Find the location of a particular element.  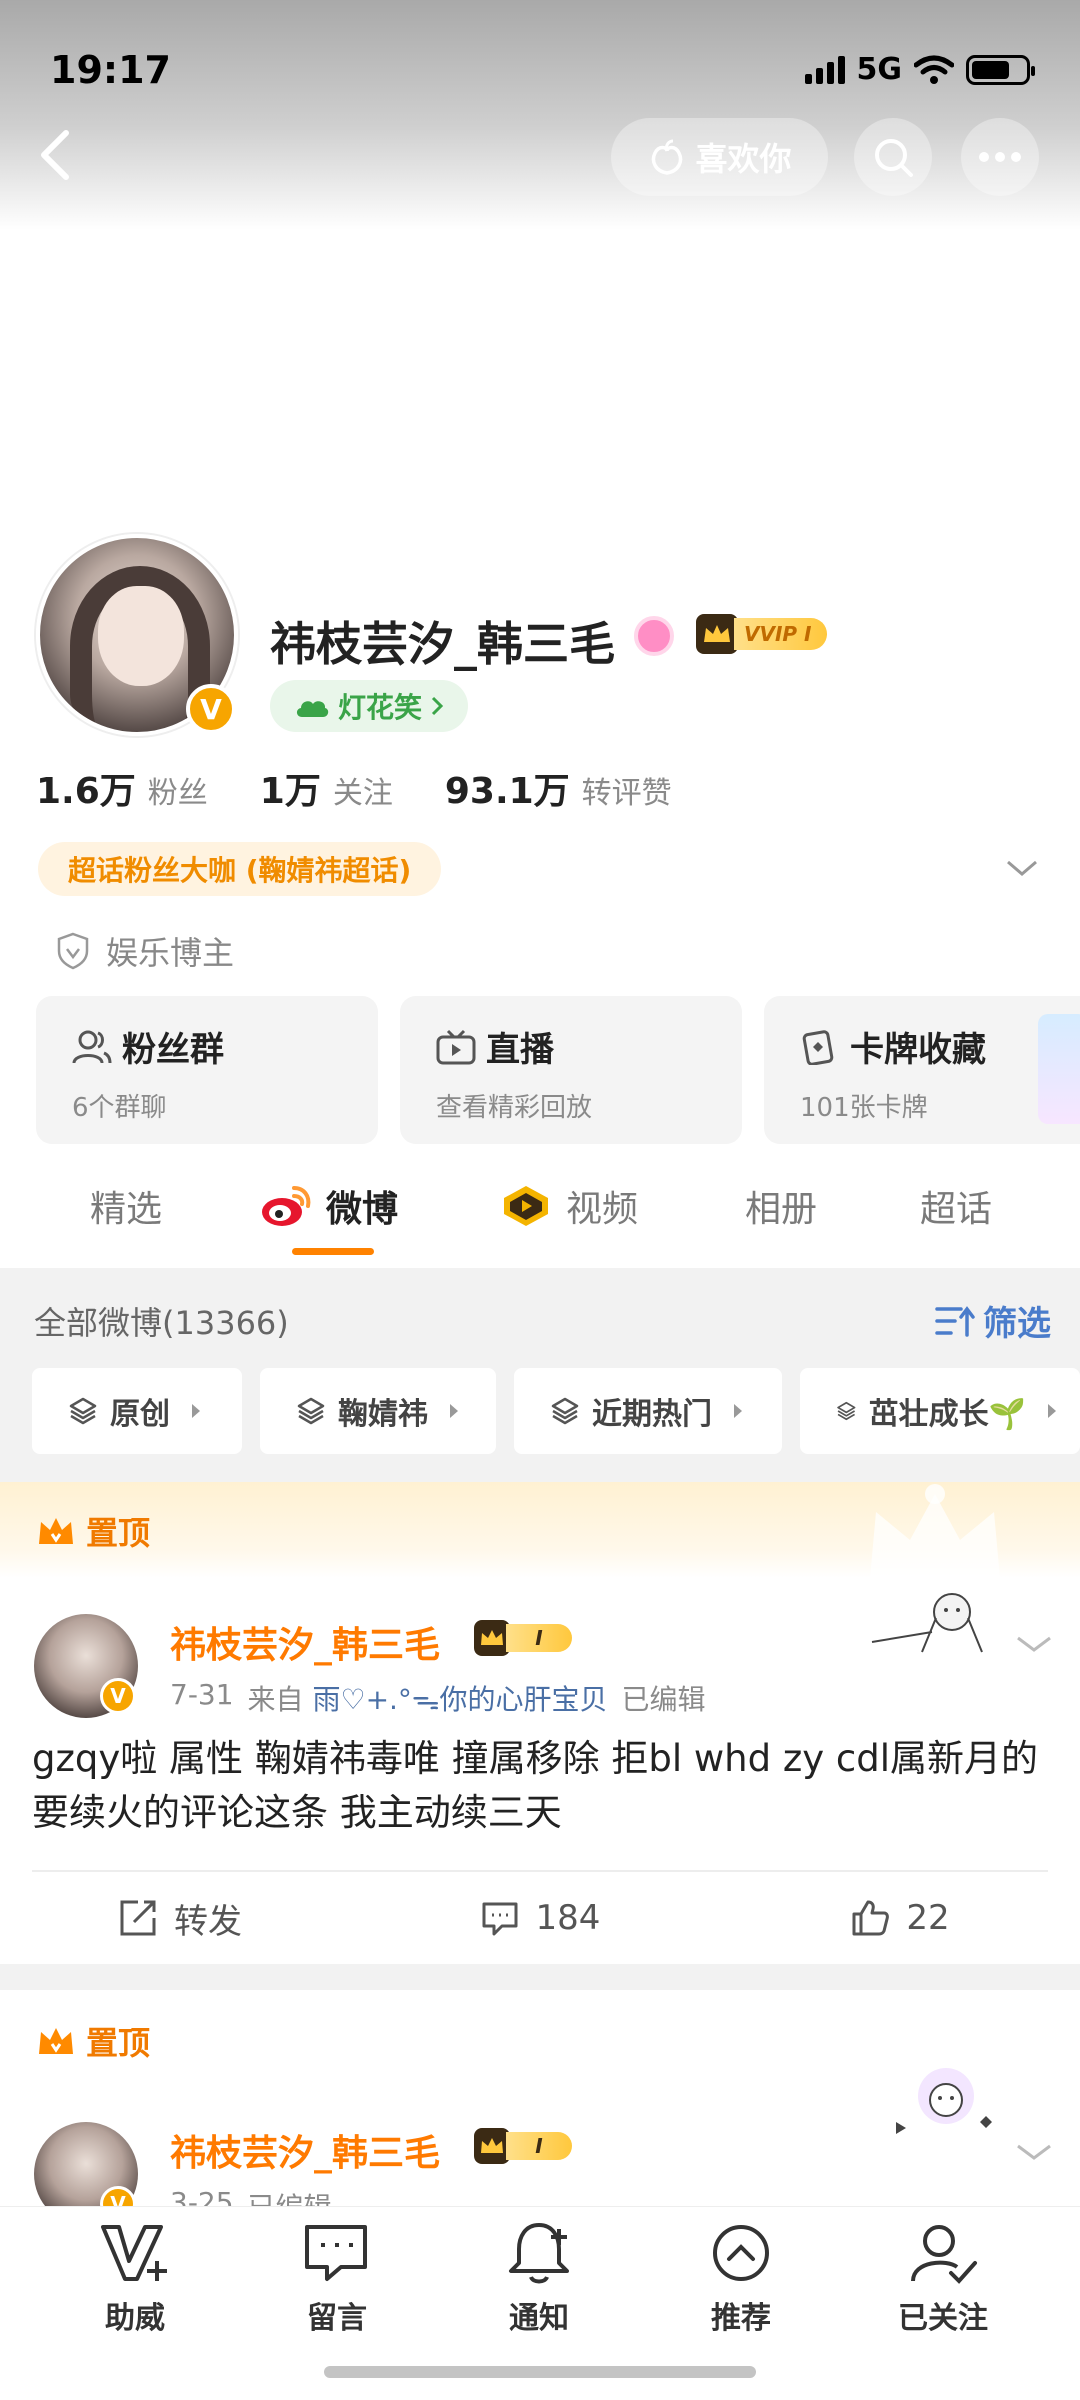

anime-sticker-icon is located at coordinates (927, 1623).